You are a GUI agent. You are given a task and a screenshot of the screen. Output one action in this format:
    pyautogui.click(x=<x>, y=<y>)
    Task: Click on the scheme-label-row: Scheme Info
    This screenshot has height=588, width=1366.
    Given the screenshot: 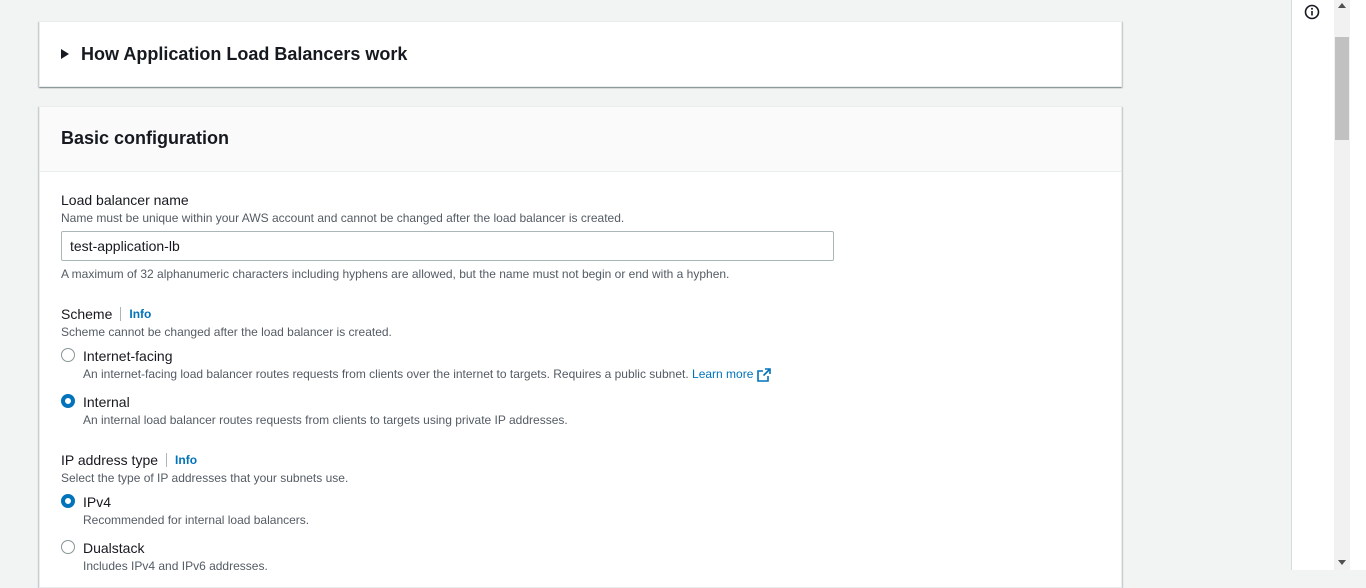 What is the action you would take?
    pyautogui.click(x=106, y=314)
    